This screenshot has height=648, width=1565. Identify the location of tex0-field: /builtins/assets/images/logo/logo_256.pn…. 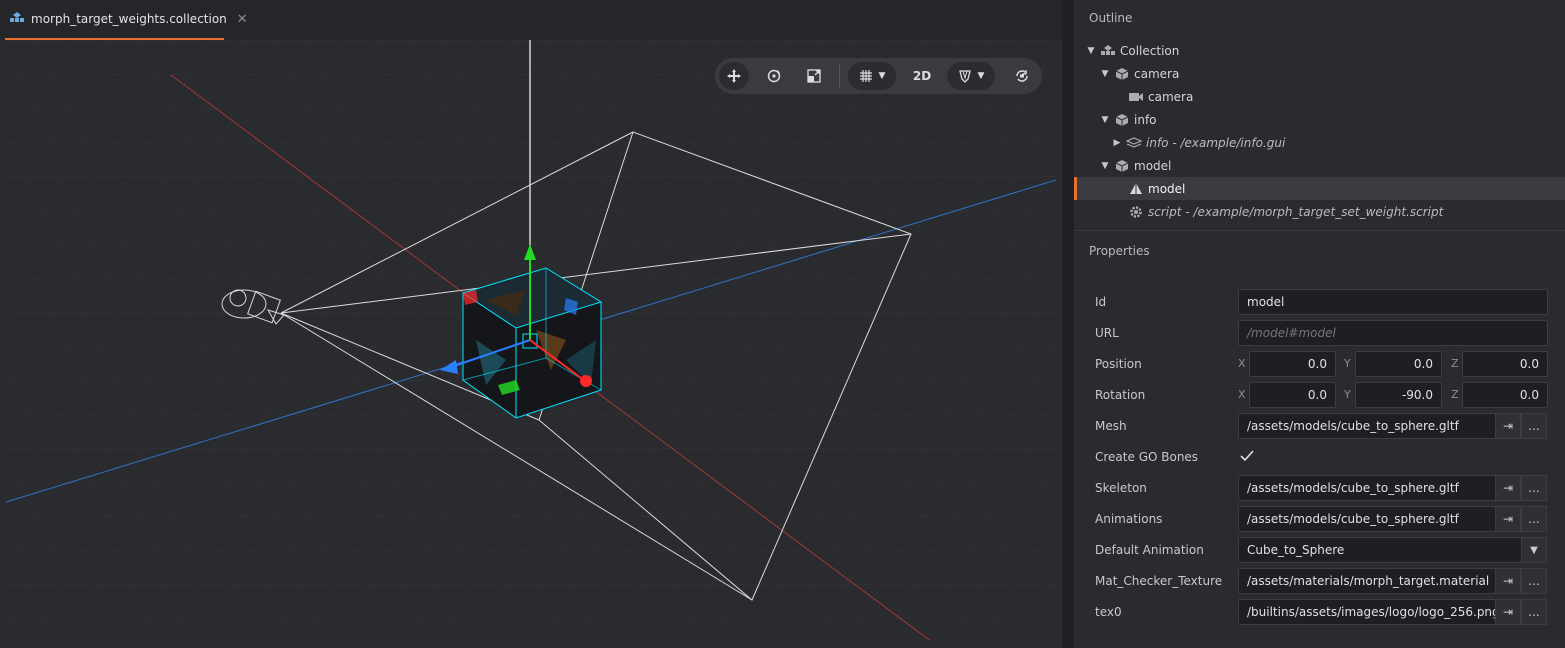
(1367, 612).